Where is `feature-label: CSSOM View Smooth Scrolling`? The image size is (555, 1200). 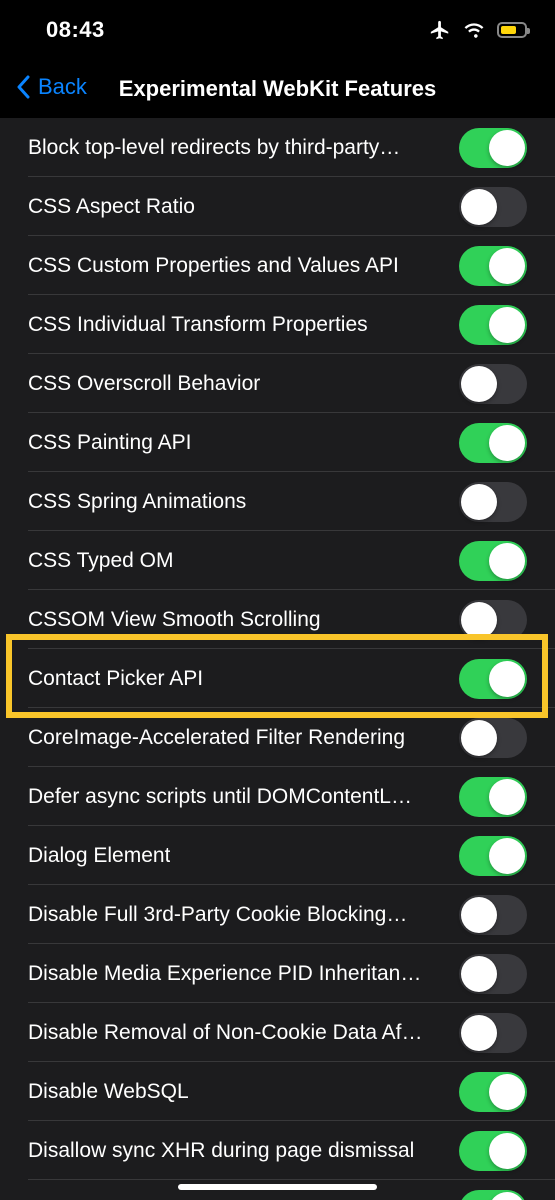
feature-label: CSSOM View Smooth Scrolling is located at coordinates (174, 619).